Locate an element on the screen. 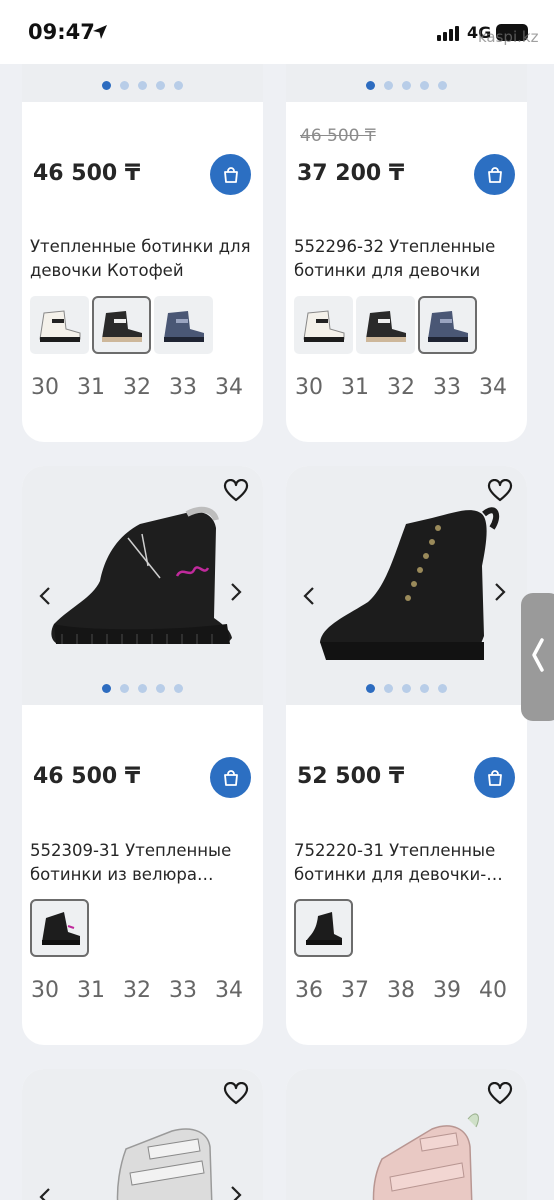  size-option: 37 is located at coordinates (355, 990).